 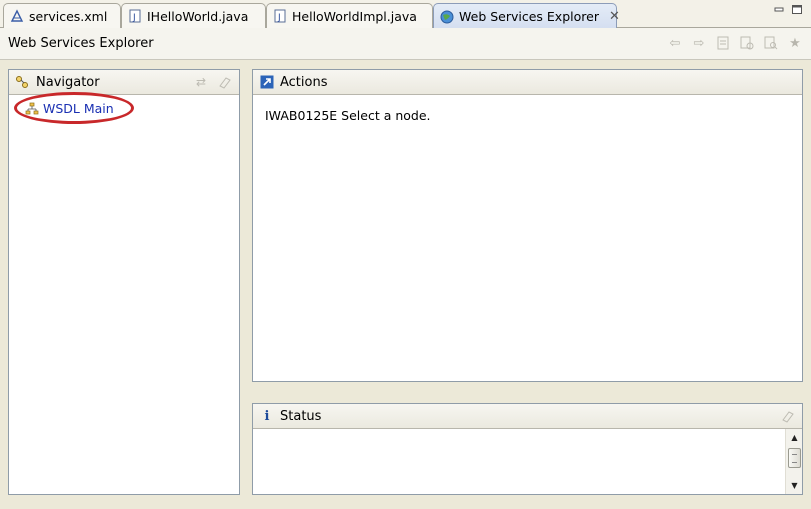 I want to click on navigator-header: Navigator ⇄, so click(x=124, y=82).